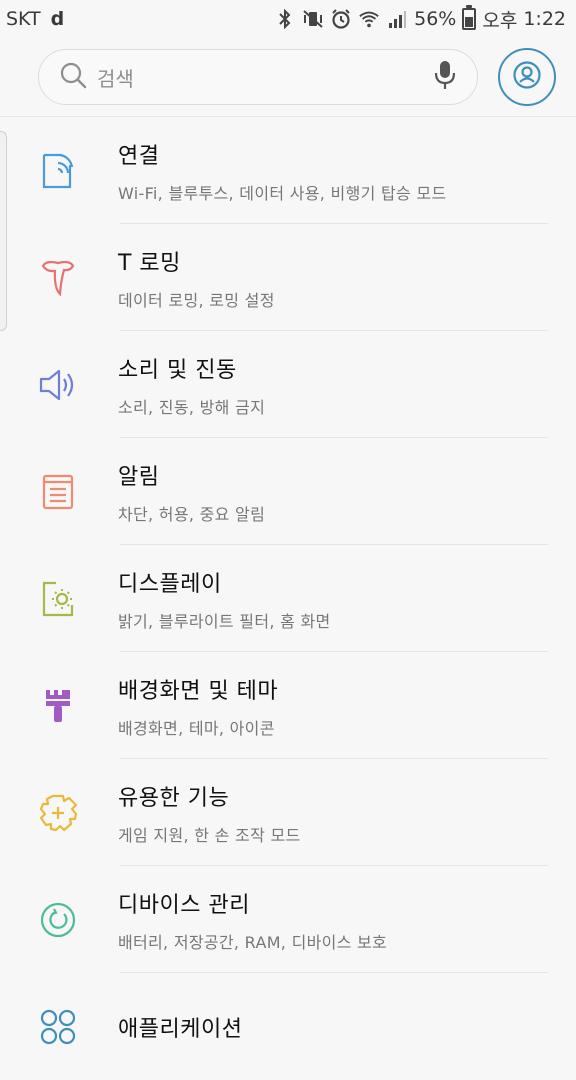 This screenshot has height=1080, width=576. I want to click on settings-item-advanced-features: 유용한 기능 게임 지원, 한 손 조작 모드, so click(288, 812).